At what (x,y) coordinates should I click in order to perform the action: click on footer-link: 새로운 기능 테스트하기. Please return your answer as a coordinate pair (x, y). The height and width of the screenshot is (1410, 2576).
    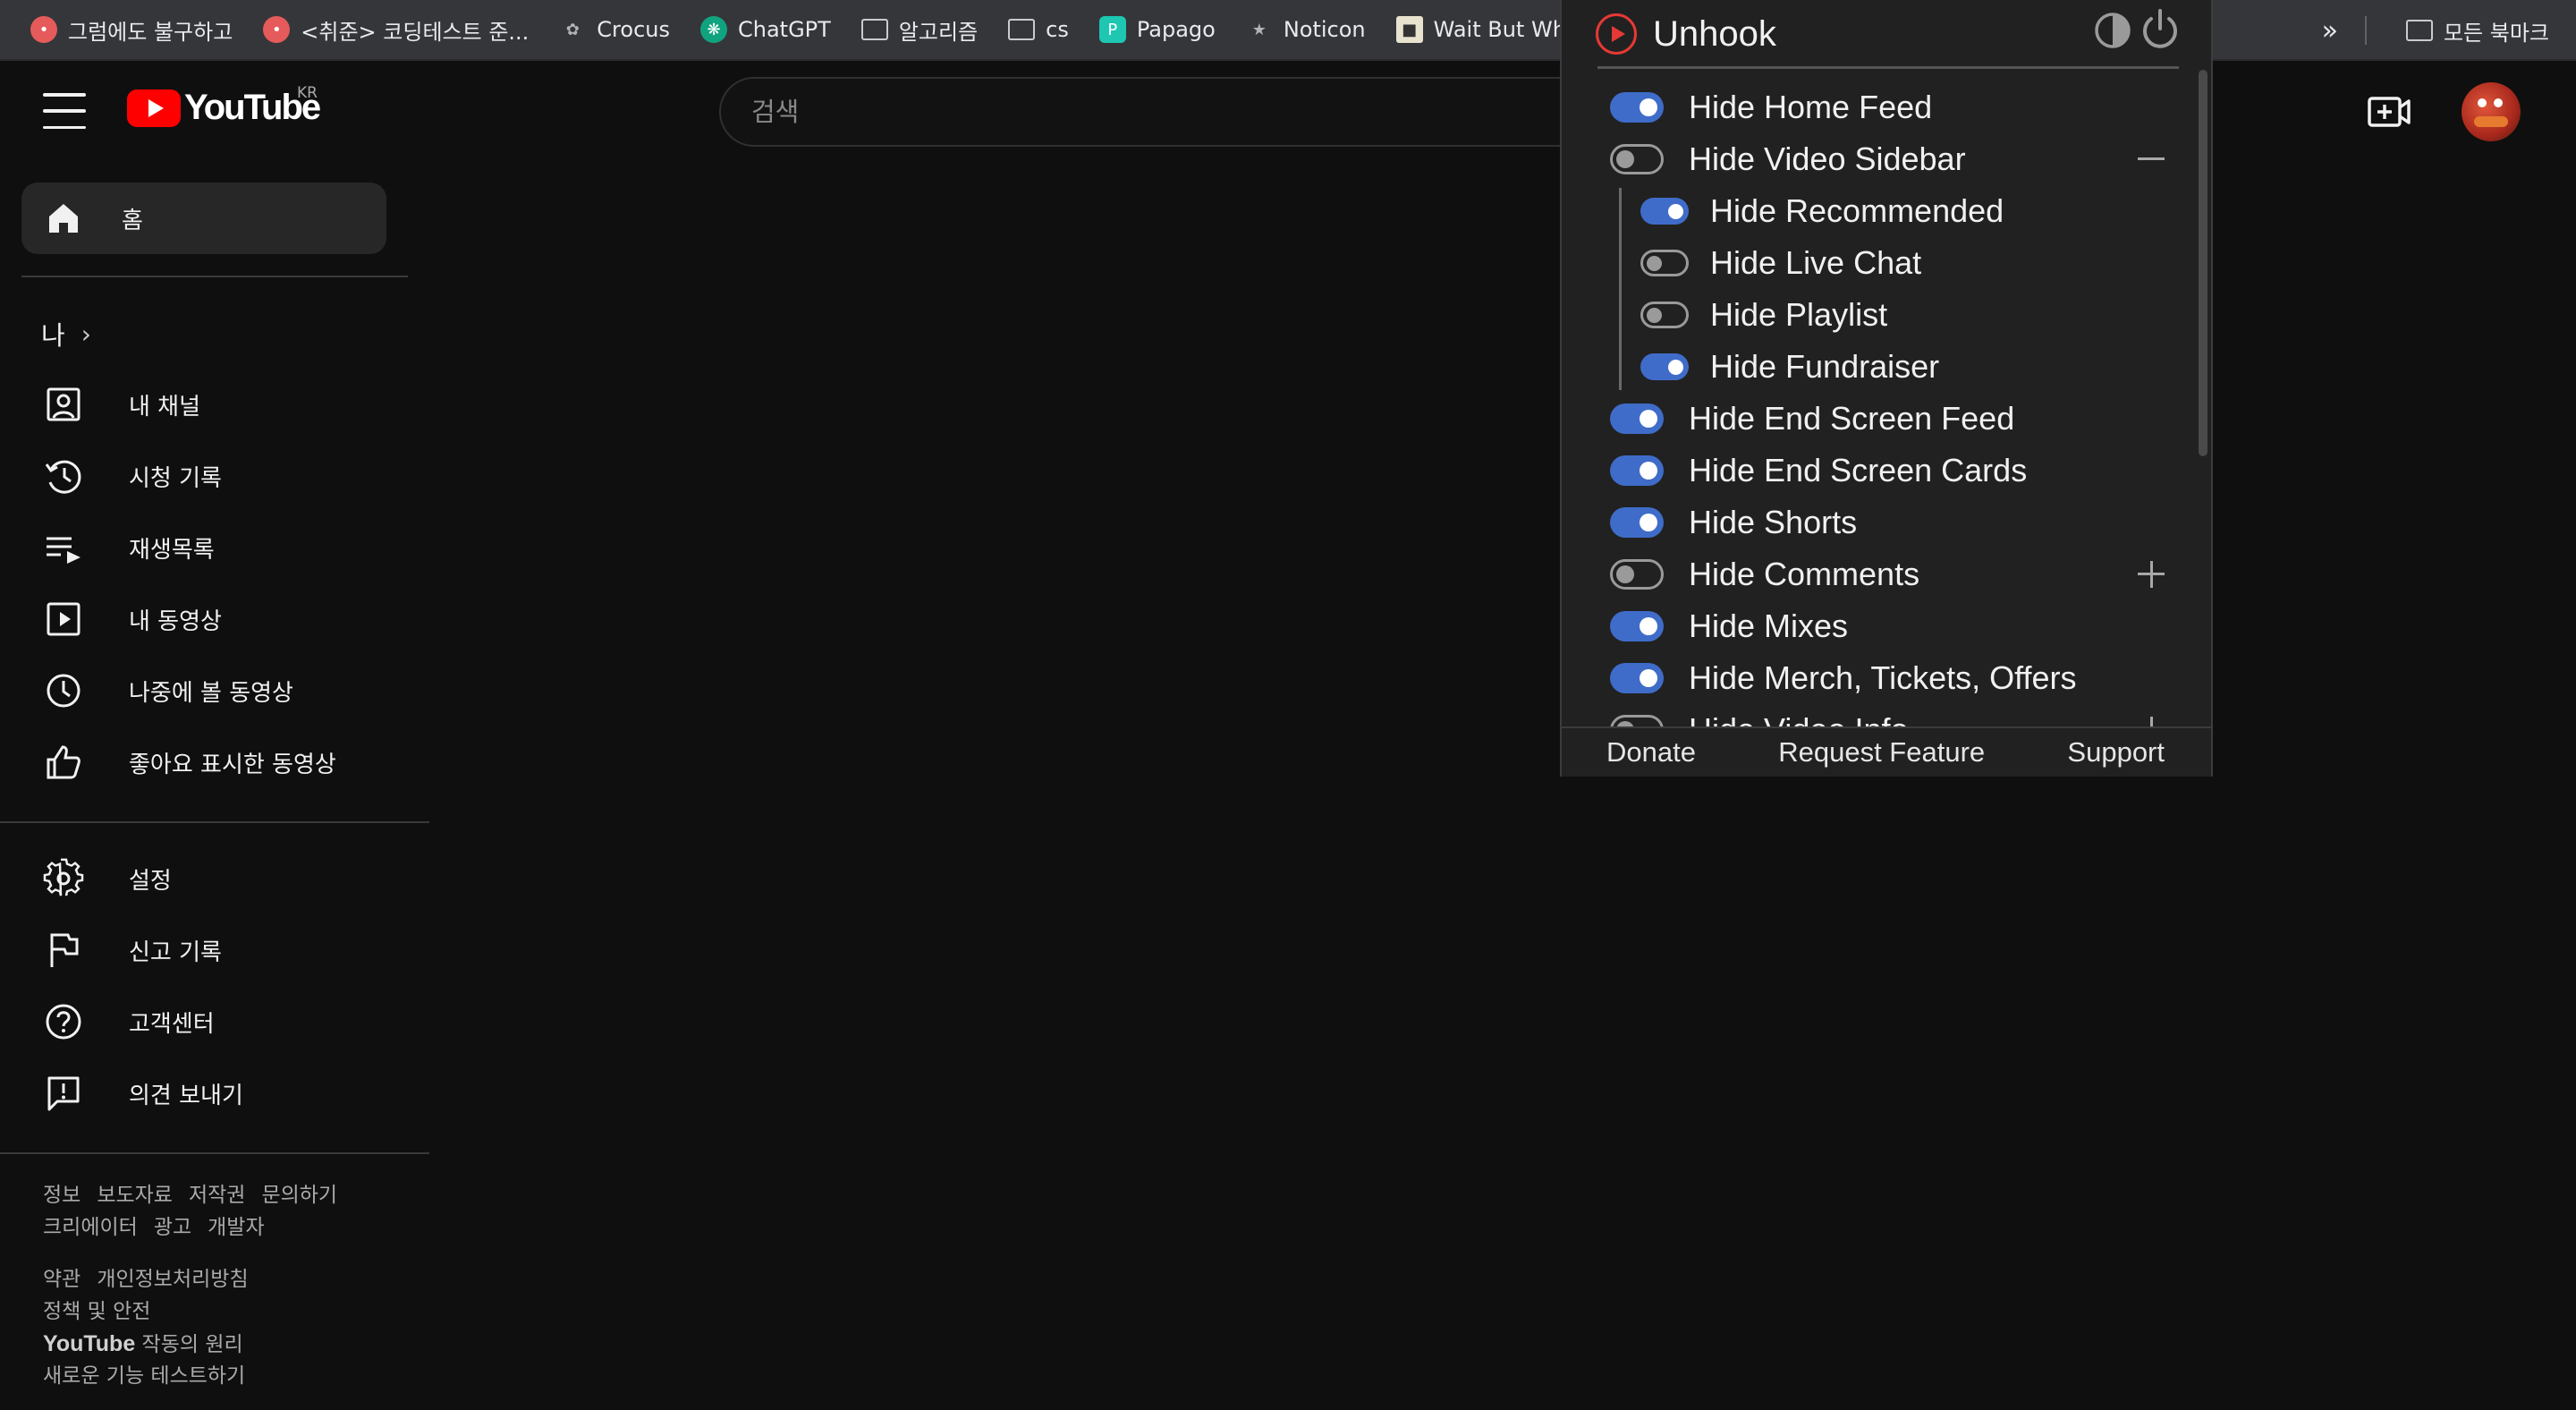
    Looking at the image, I should click on (144, 1376).